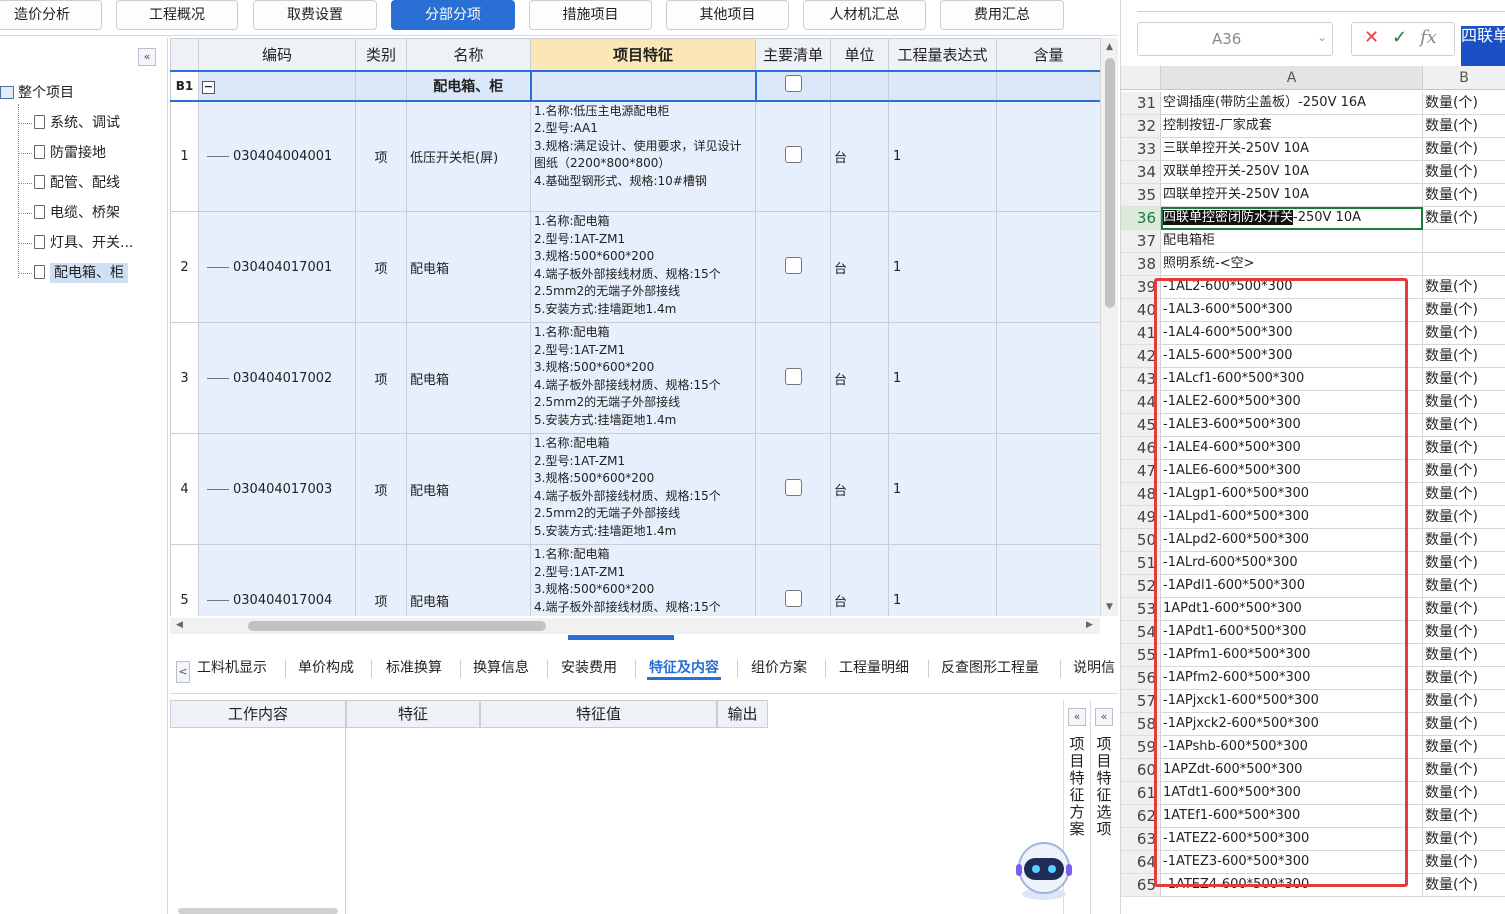 Image resolution: width=1505 pixels, height=914 pixels. What do you see at coordinates (643, 54) in the screenshot?
I see `col-header-features: 项目特征` at bounding box center [643, 54].